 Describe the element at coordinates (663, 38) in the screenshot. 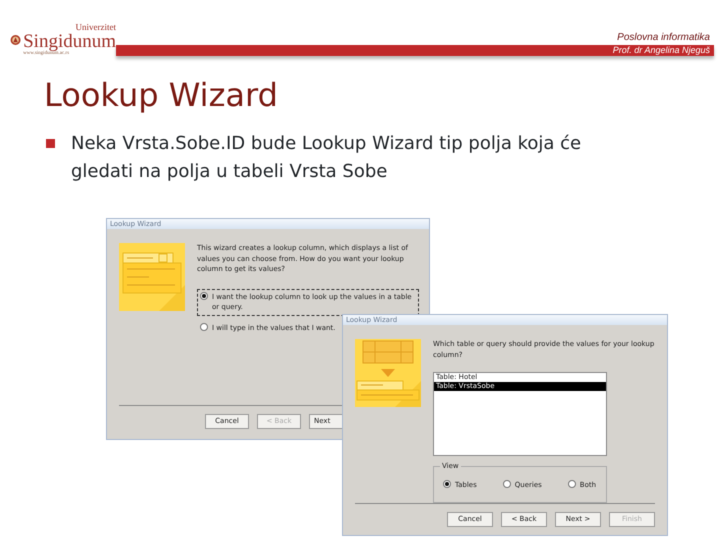

I see `course-name: Poslovna informatika` at that location.